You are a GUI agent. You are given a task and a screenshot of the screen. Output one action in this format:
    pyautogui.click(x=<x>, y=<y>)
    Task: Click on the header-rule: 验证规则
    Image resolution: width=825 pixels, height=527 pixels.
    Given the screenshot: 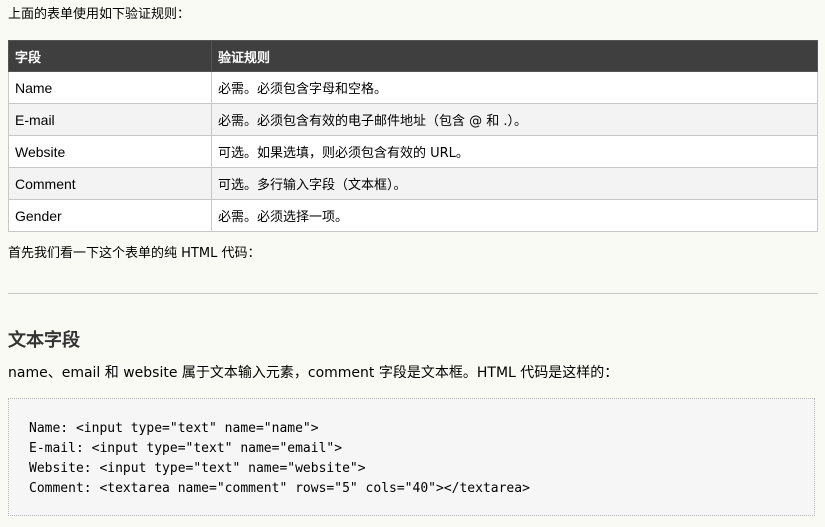 What is the action you would take?
    pyautogui.click(x=514, y=56)
    